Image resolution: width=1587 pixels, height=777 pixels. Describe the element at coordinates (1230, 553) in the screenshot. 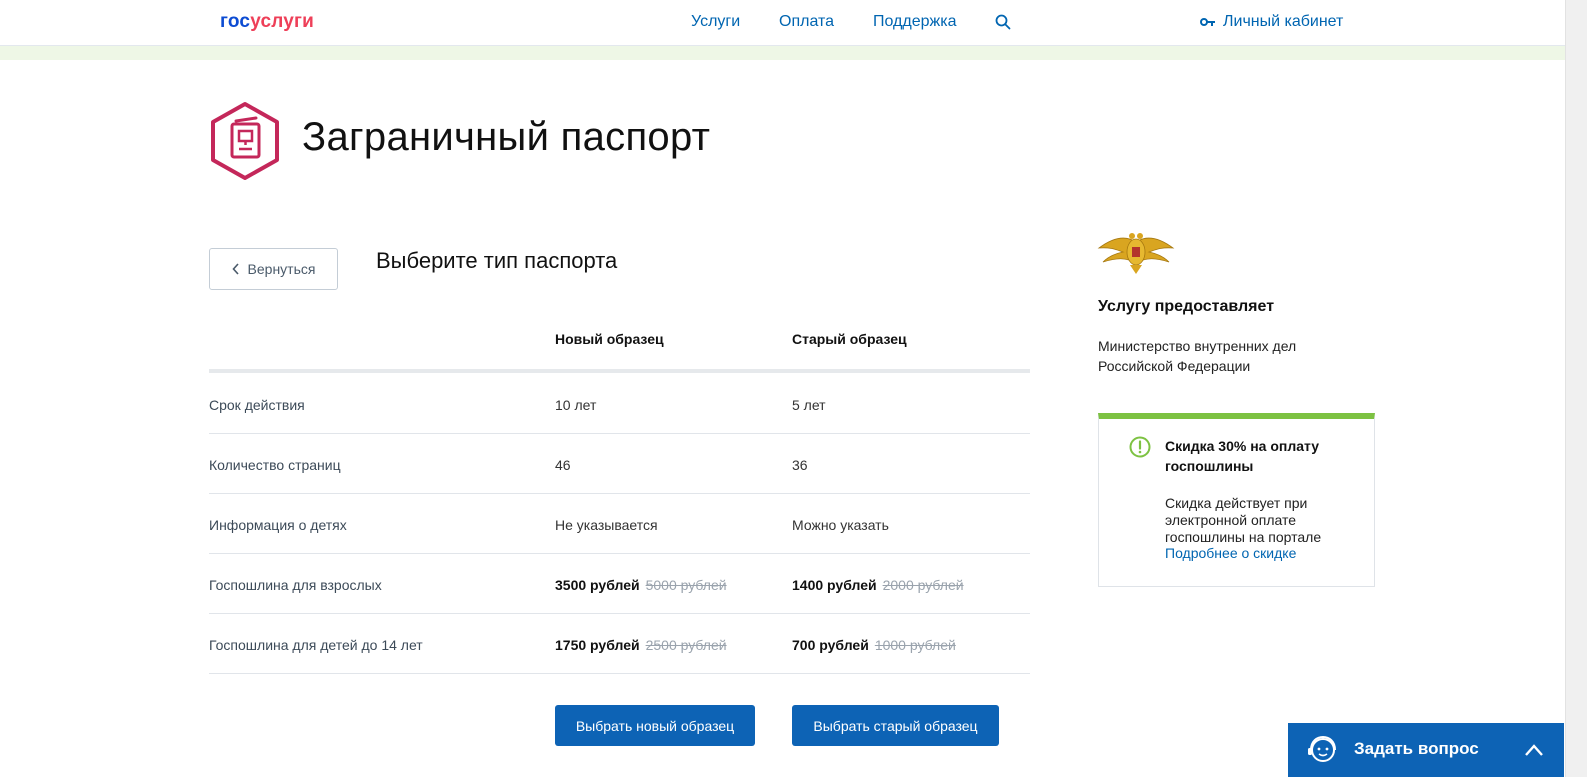

I see `discount-details-link: Подробнее о скидке` at that location.